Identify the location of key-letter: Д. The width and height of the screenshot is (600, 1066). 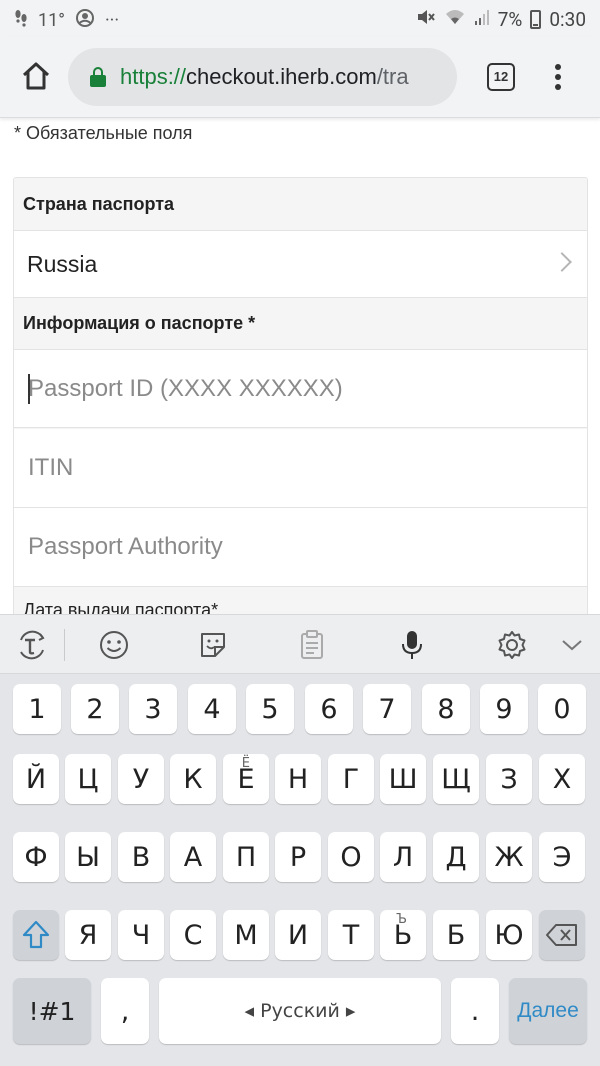
(456, 857).